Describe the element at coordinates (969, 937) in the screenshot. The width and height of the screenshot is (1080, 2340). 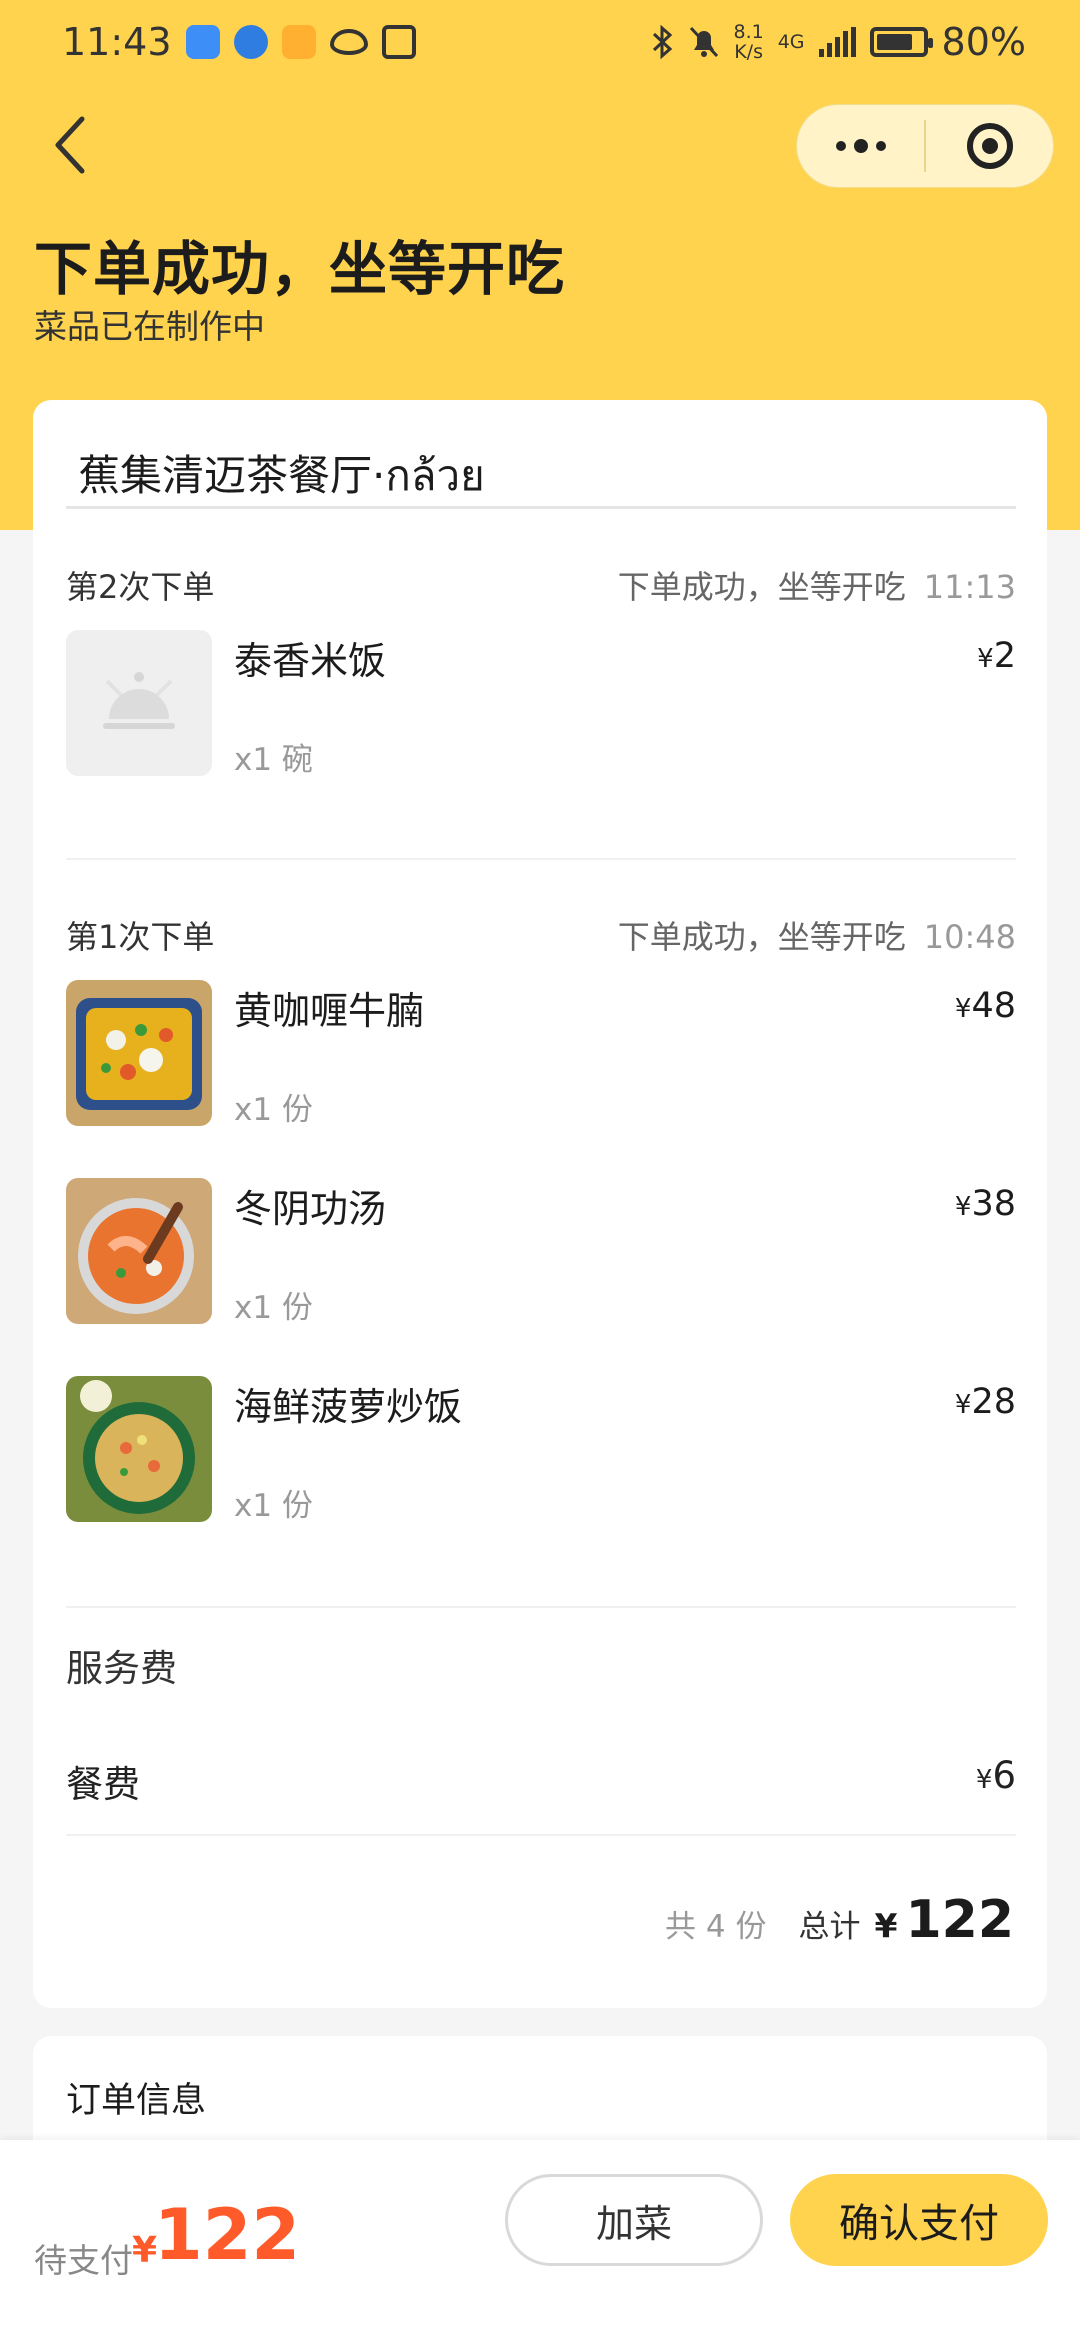
I see `order-time: 10:48` at that location.